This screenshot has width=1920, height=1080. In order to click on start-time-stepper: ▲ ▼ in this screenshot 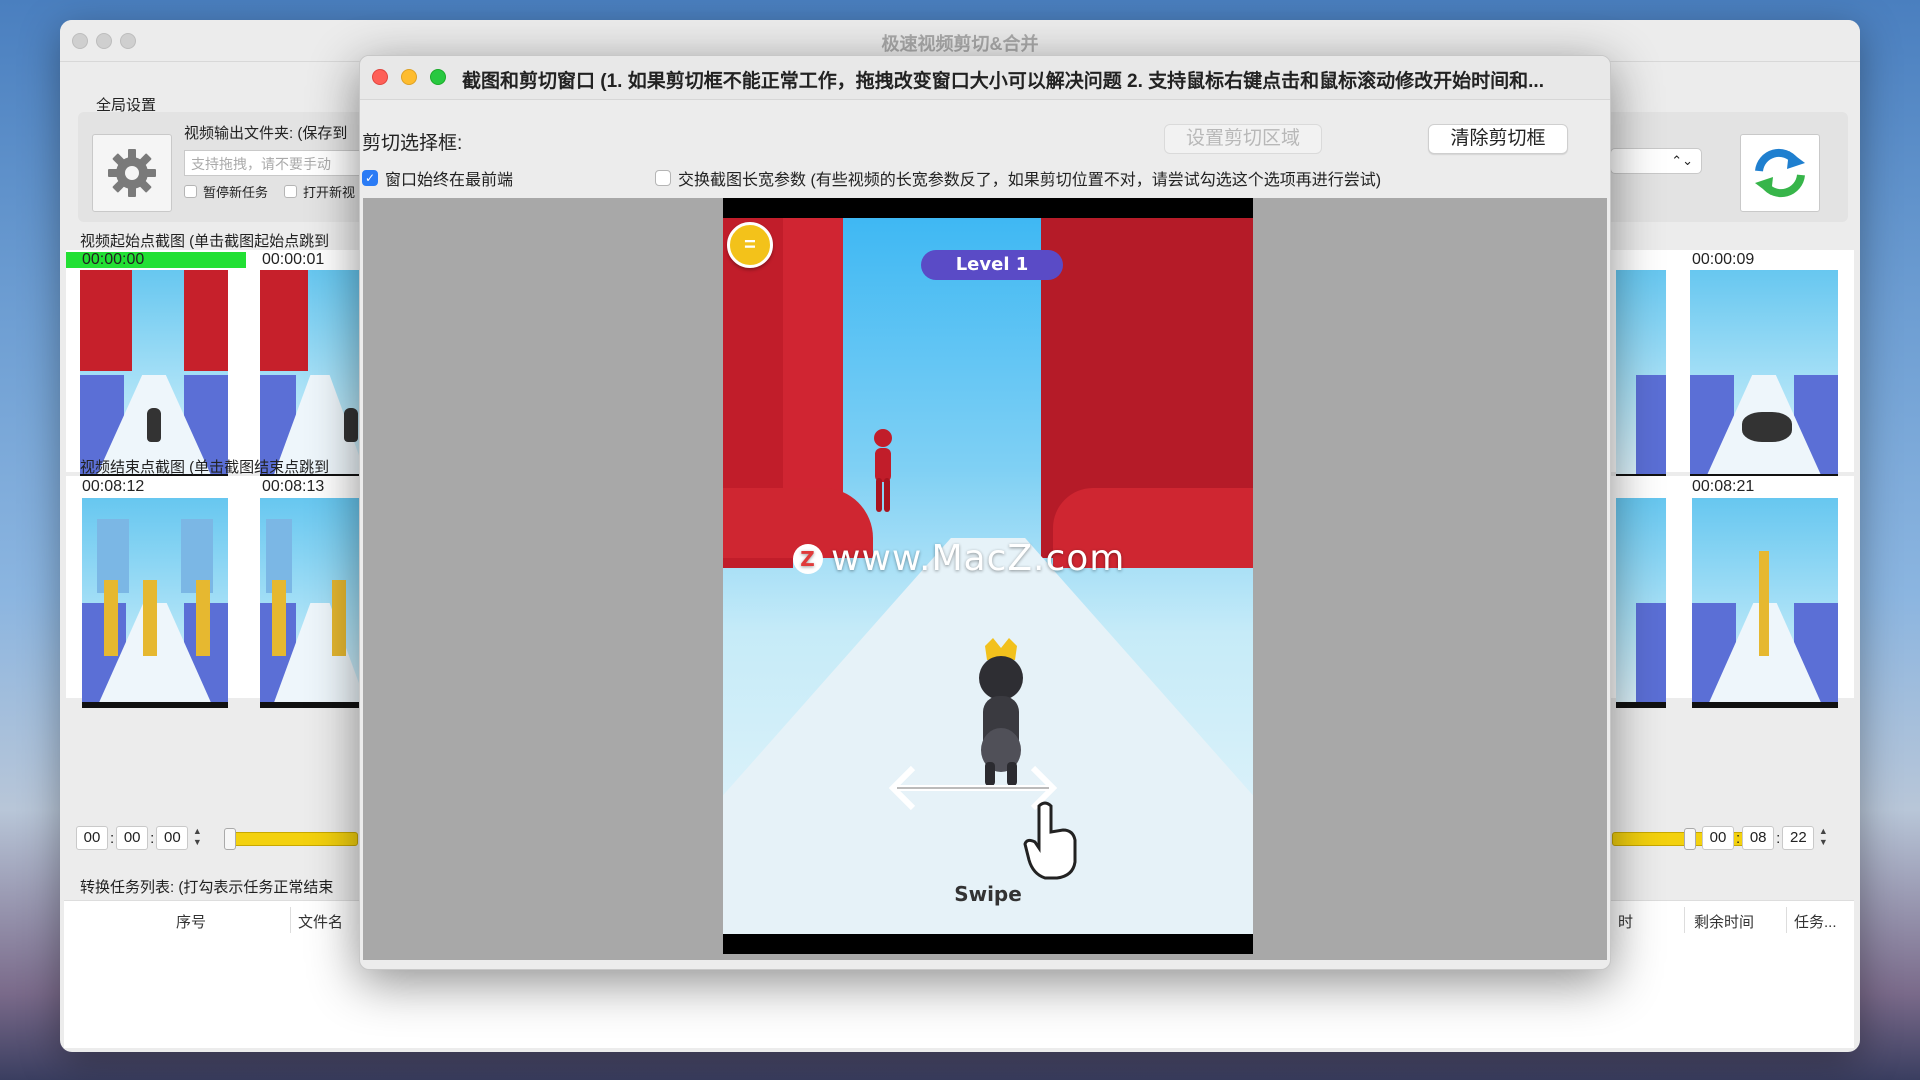, I will do `click(197, 838)`.